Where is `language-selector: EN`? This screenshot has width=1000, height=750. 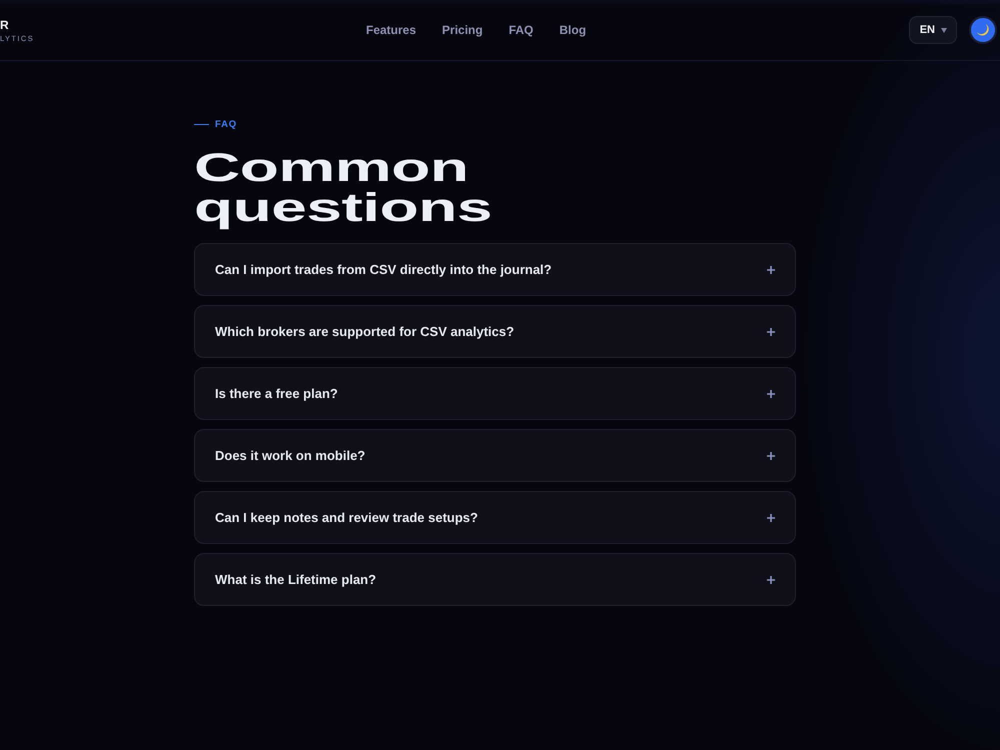 language-selector: EN is located at coordinates (932, 30).